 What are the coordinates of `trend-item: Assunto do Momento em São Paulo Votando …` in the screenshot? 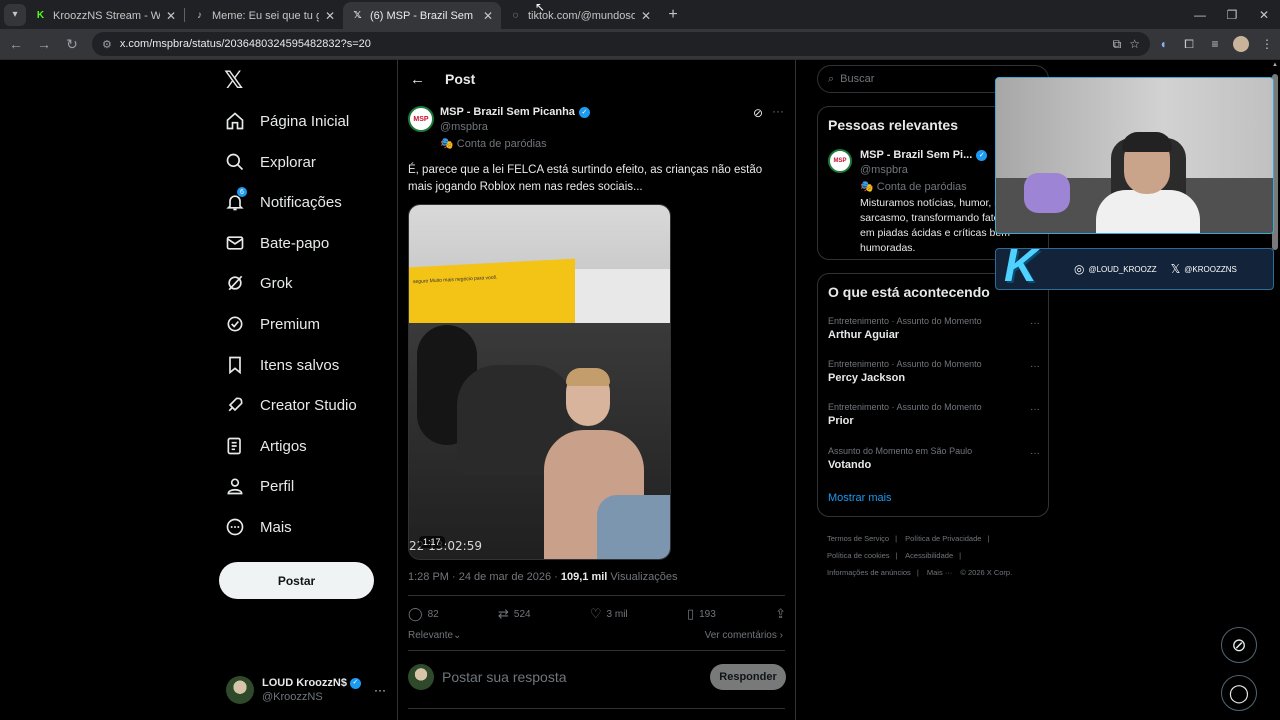 It's located at (934, 458).